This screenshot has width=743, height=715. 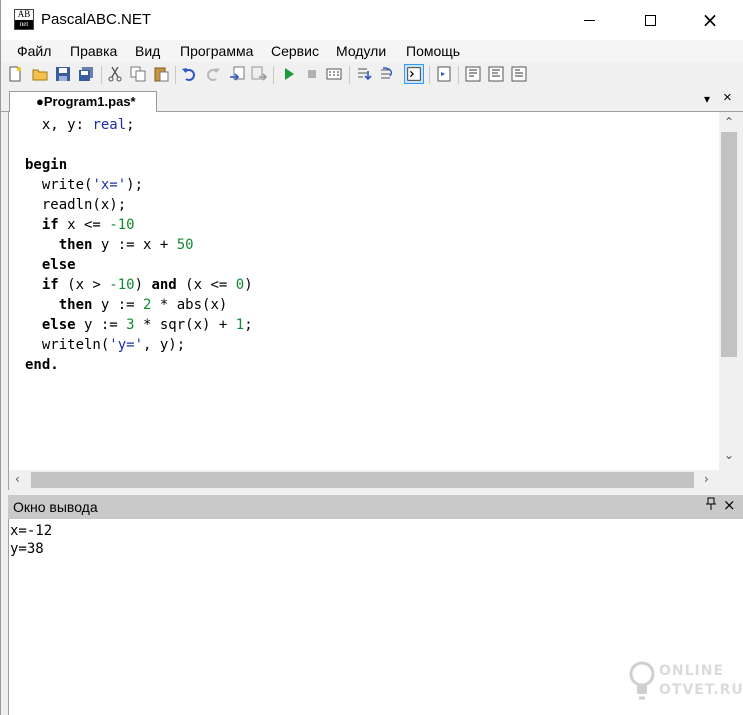 What do you see at coordinates (312, 74) in the screenshot?
I see `stop-icon` at bounding box center [312, 74].